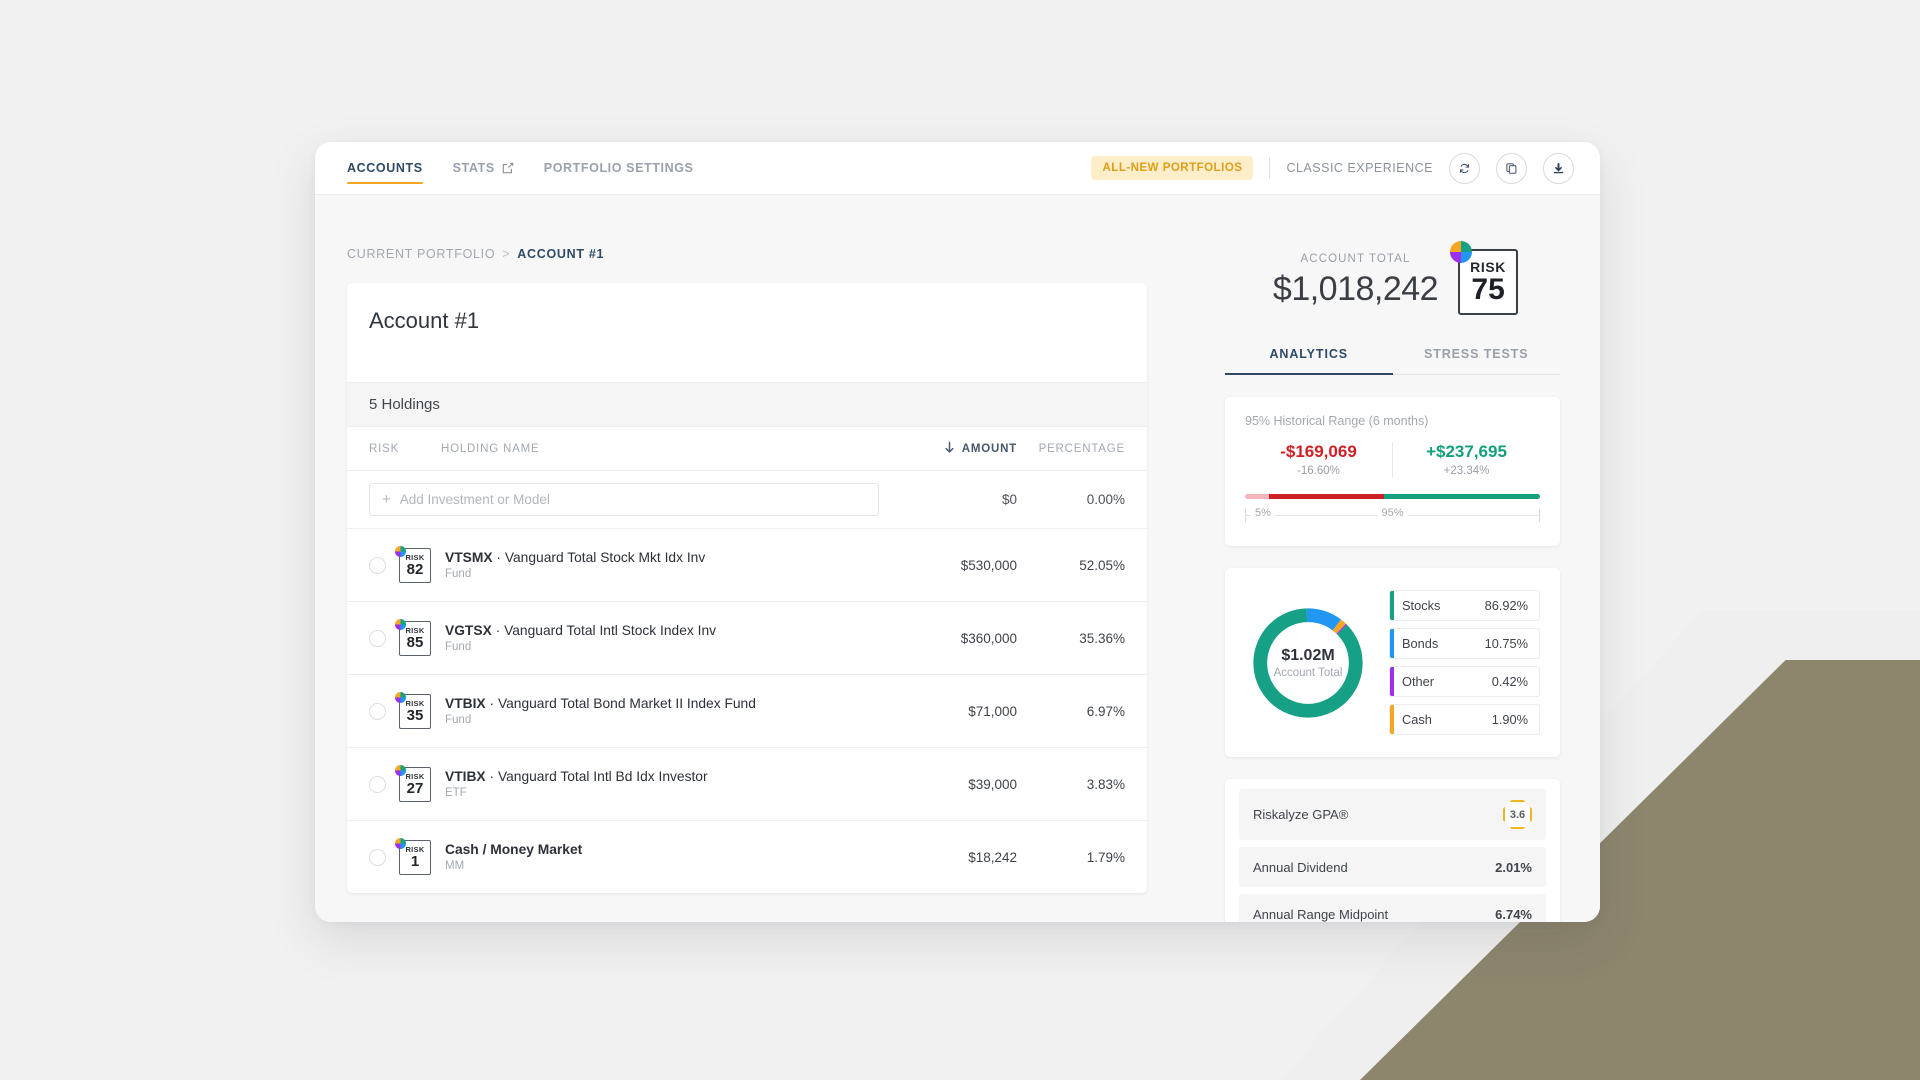 Image resolution: width=1920 pixels, height=1080 pixels. I want to click on analytics-tabs: ANALYTICS STRESS TESTS, so click(1392, 361).